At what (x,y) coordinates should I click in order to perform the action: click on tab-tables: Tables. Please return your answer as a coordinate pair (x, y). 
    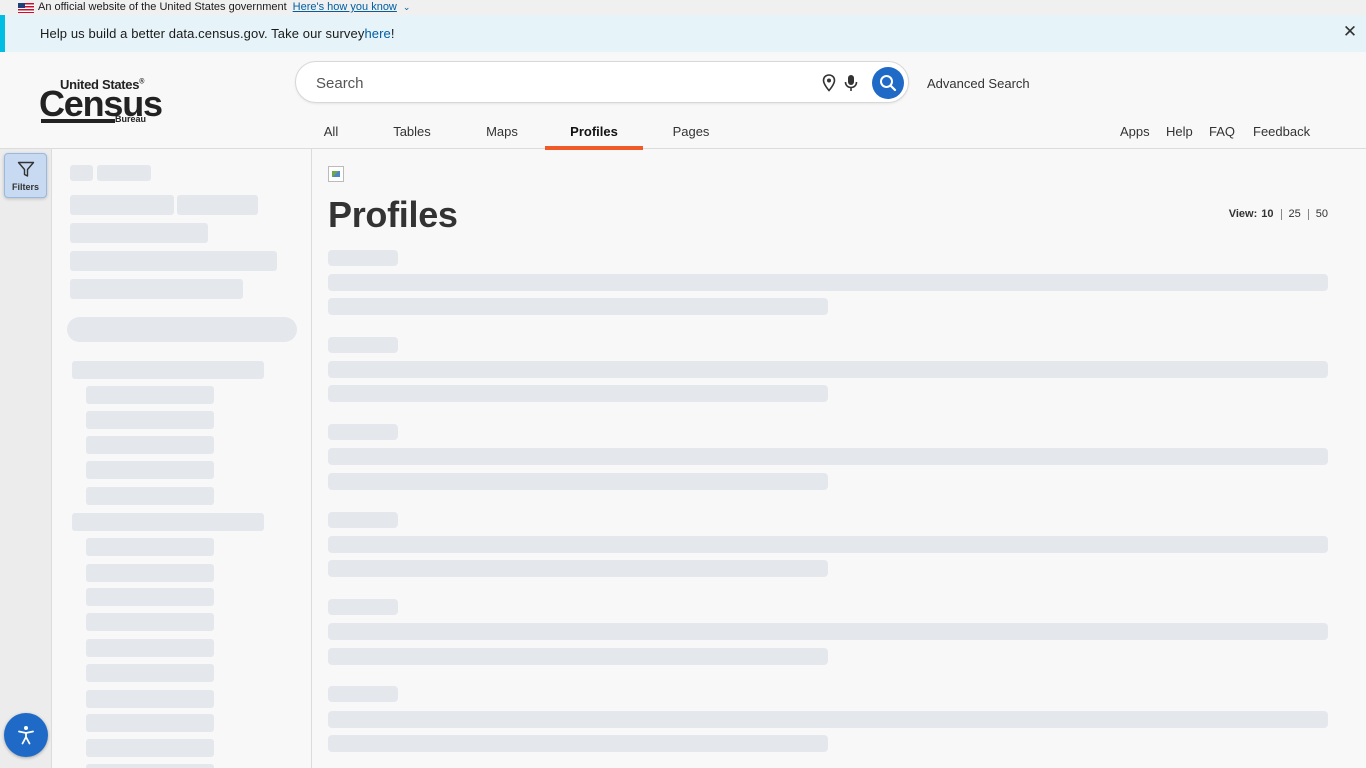
    Looking at the image, I should click on (412, 136).